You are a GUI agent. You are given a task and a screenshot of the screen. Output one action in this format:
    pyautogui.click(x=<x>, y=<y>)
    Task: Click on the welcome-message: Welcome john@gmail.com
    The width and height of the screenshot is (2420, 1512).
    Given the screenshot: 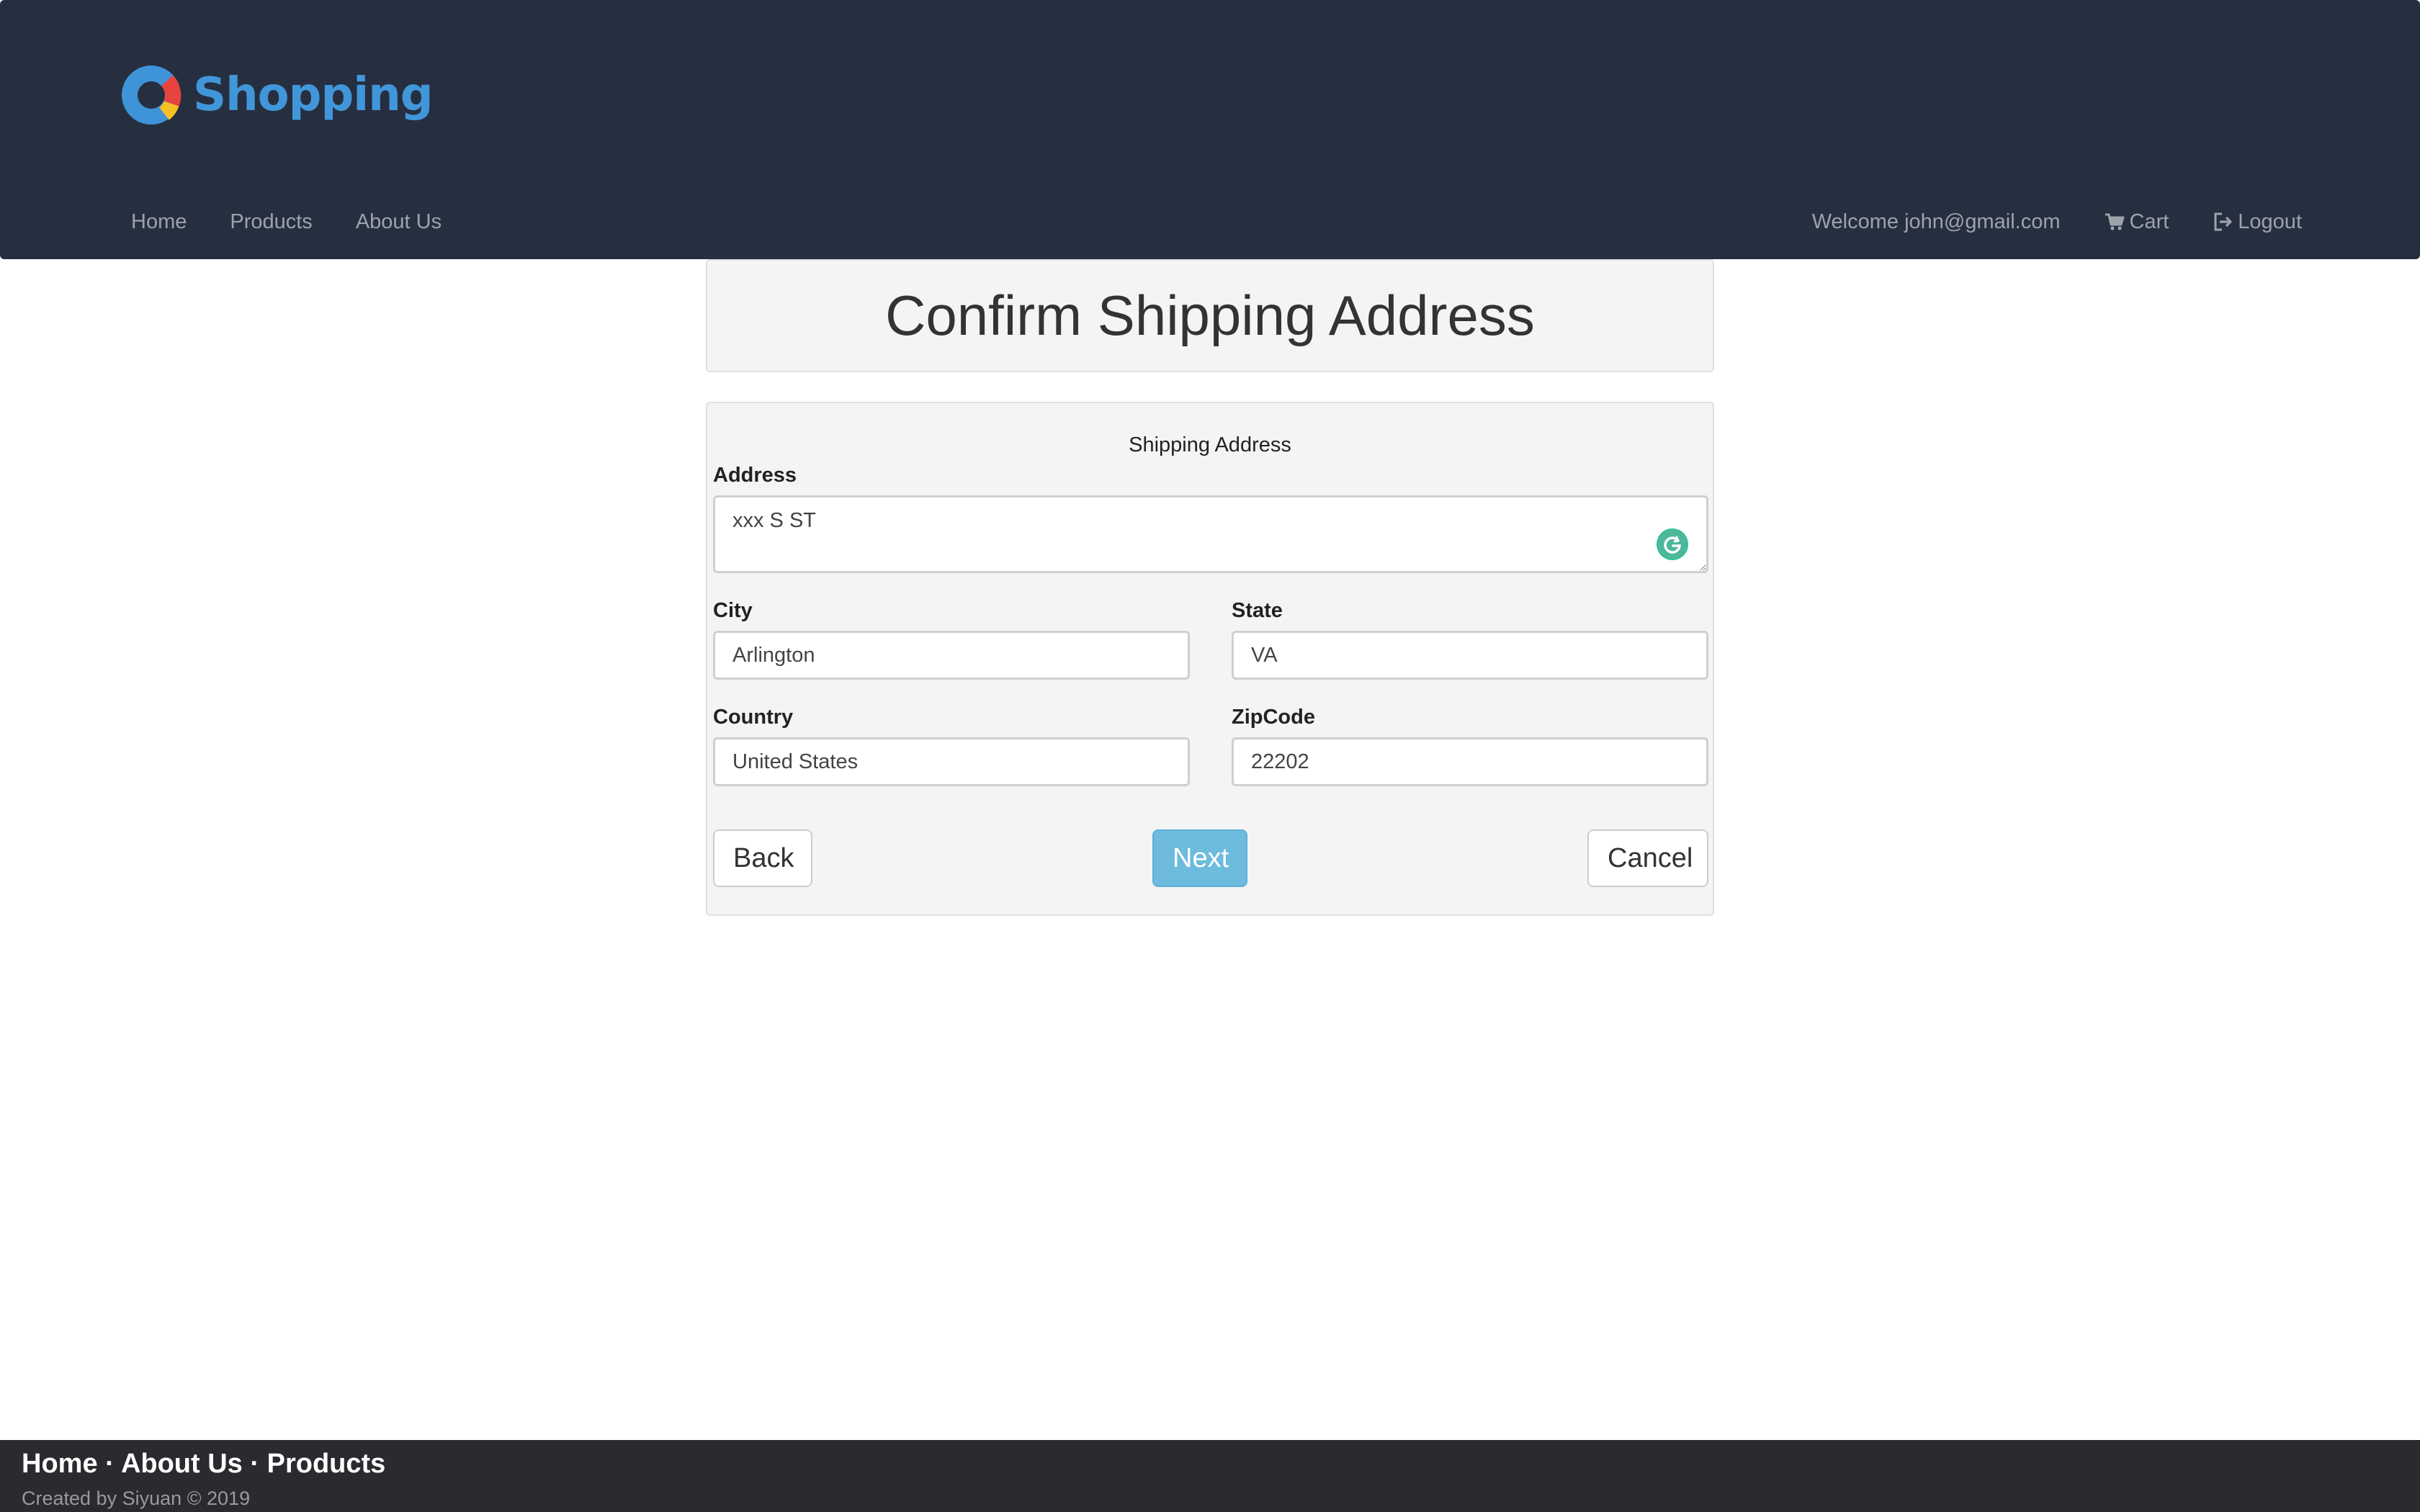 What is the action you would take?
    pyautogui.click(x=1936, y=221)
    